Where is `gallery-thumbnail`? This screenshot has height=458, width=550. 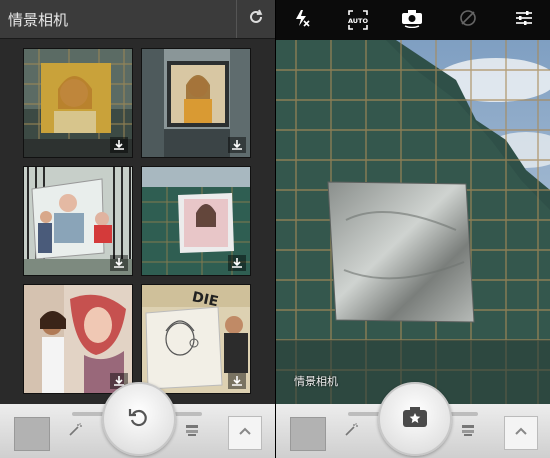 gallery-thumbnail is located at coordinates (308, 434).